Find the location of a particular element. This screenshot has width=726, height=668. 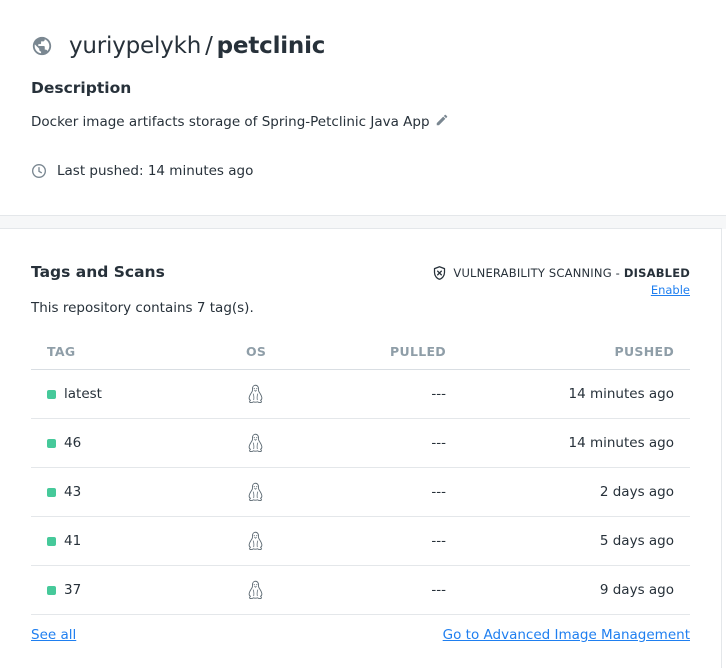

globe-icon is located at coordinates (42, 46).